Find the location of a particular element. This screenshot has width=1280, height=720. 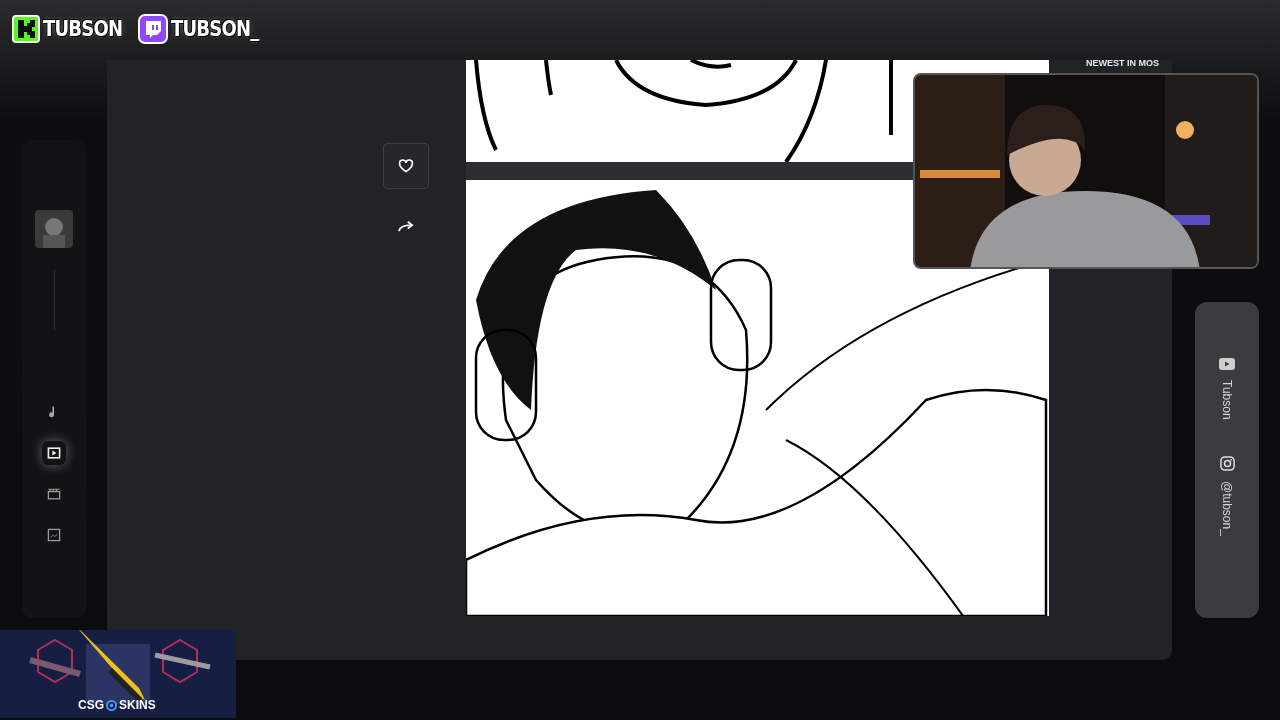

like-button is located at coordinates (406, 166).